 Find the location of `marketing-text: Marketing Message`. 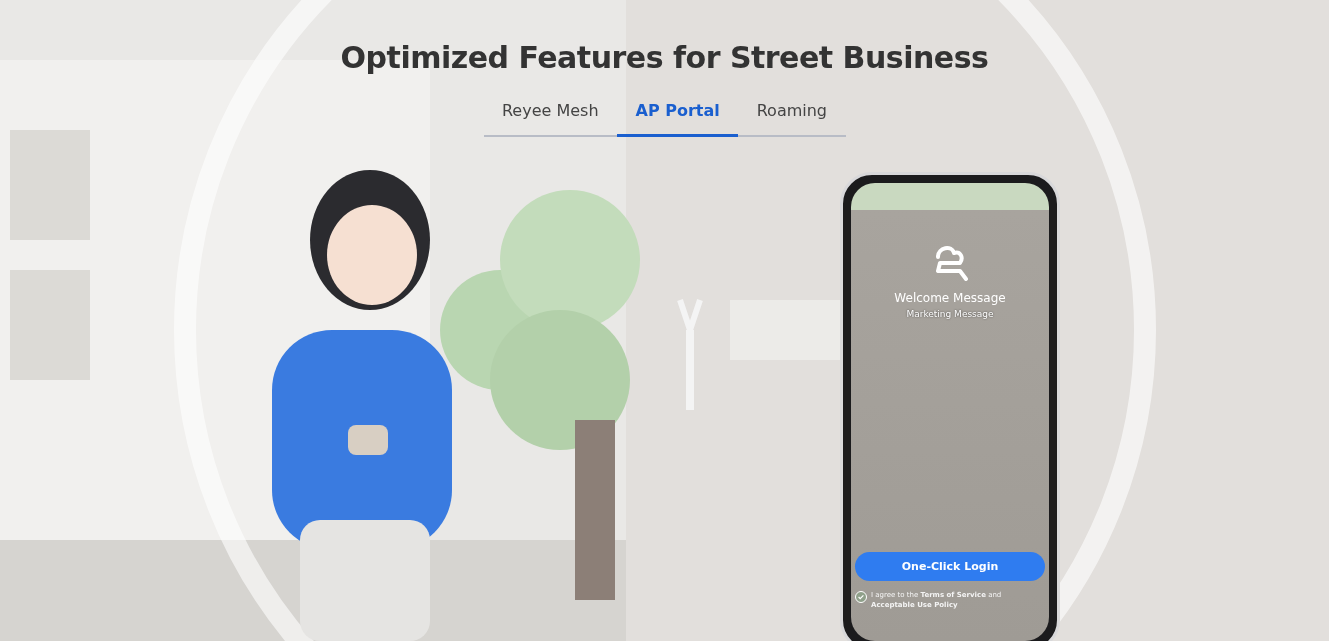

marketing-text: Marketing Message is located at coordinates (950, 314).